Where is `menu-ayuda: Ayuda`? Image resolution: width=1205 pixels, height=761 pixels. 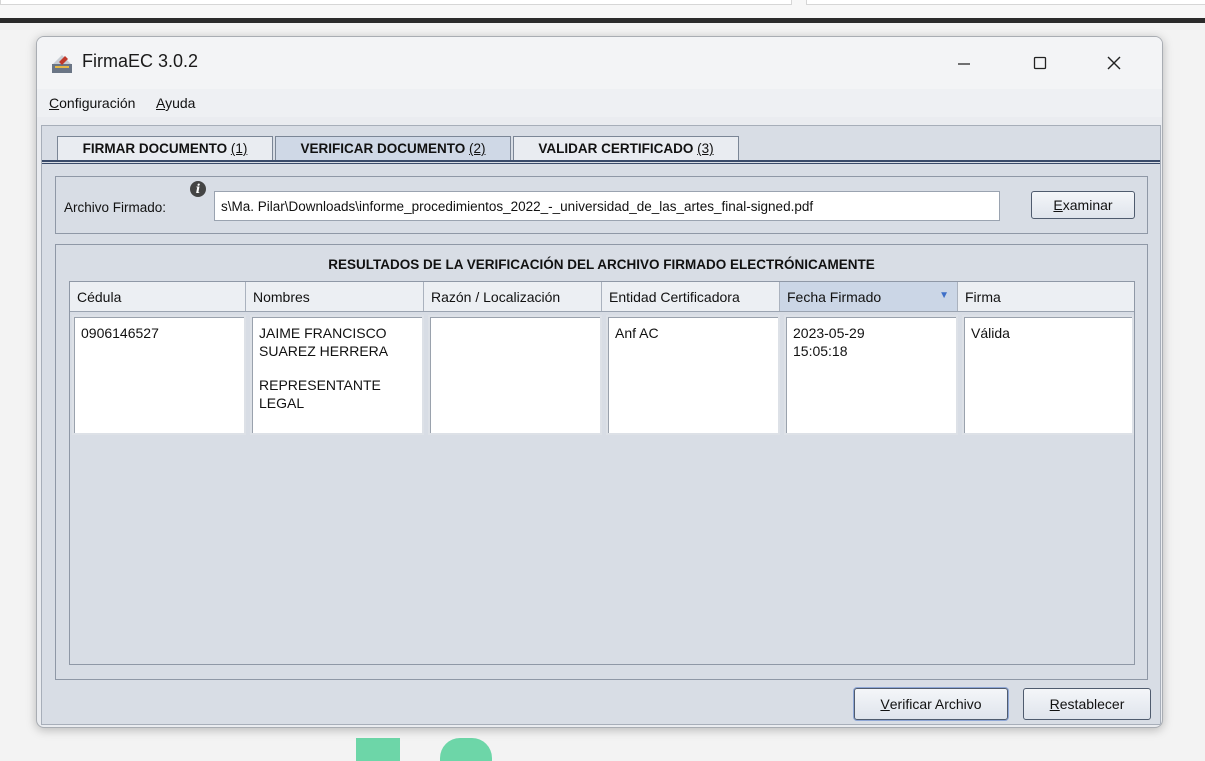
menu-ayuda: Ayuda is located at coordinates (175, 103).